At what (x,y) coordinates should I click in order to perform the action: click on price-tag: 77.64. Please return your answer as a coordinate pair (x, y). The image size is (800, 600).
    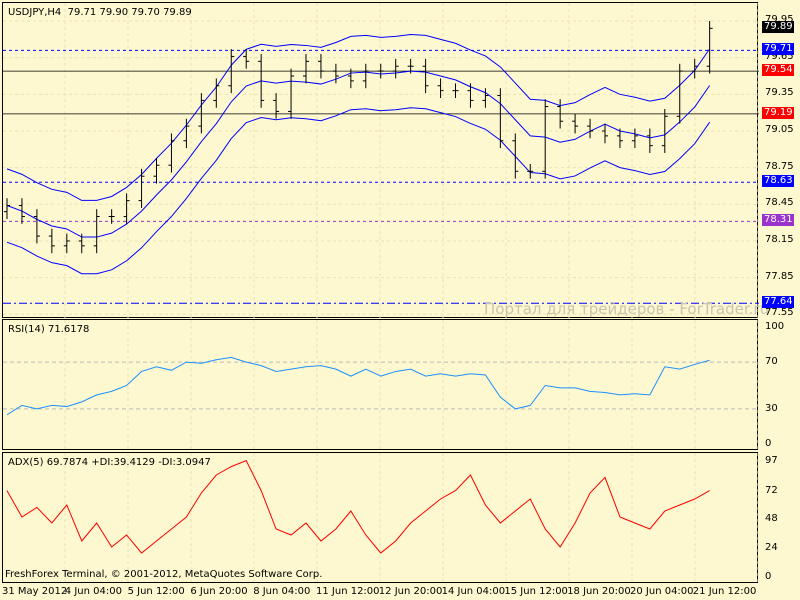
    Looking at the image, I should click on (778, 302).